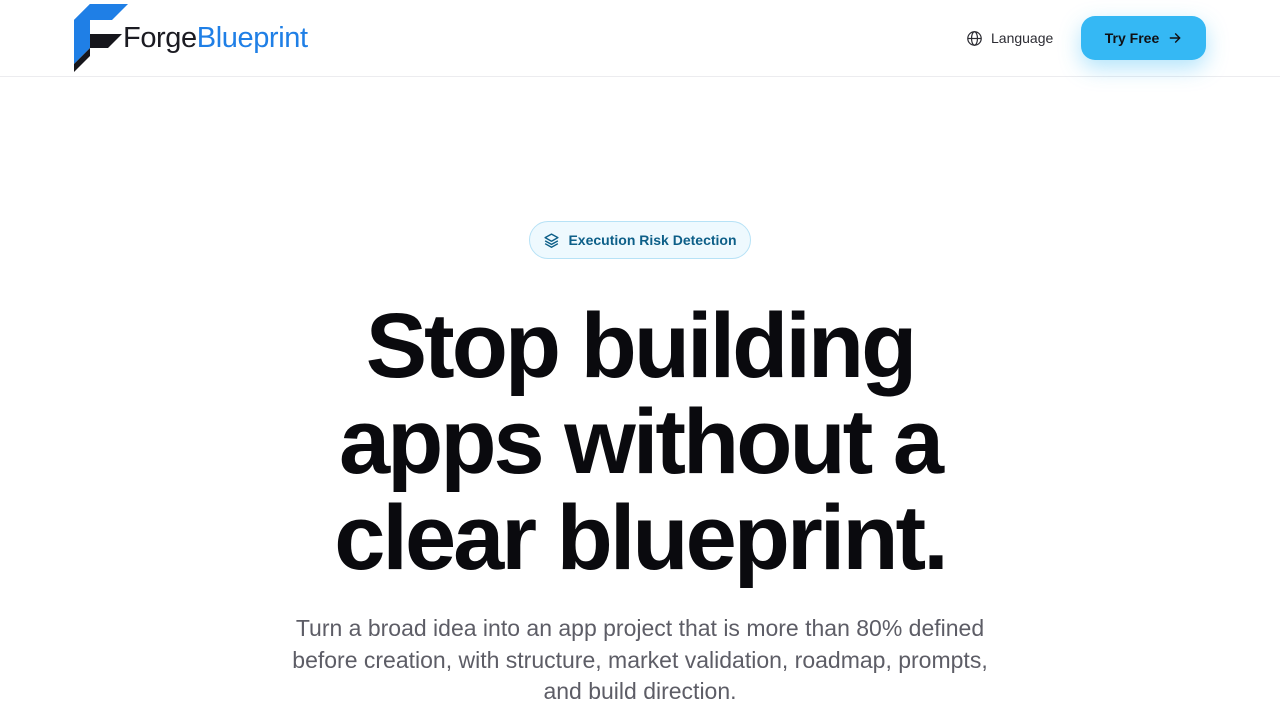 The height and width of the screenshot is (720, 1280). I want to click on hero-title-line: apps without a, so click(641, 442).